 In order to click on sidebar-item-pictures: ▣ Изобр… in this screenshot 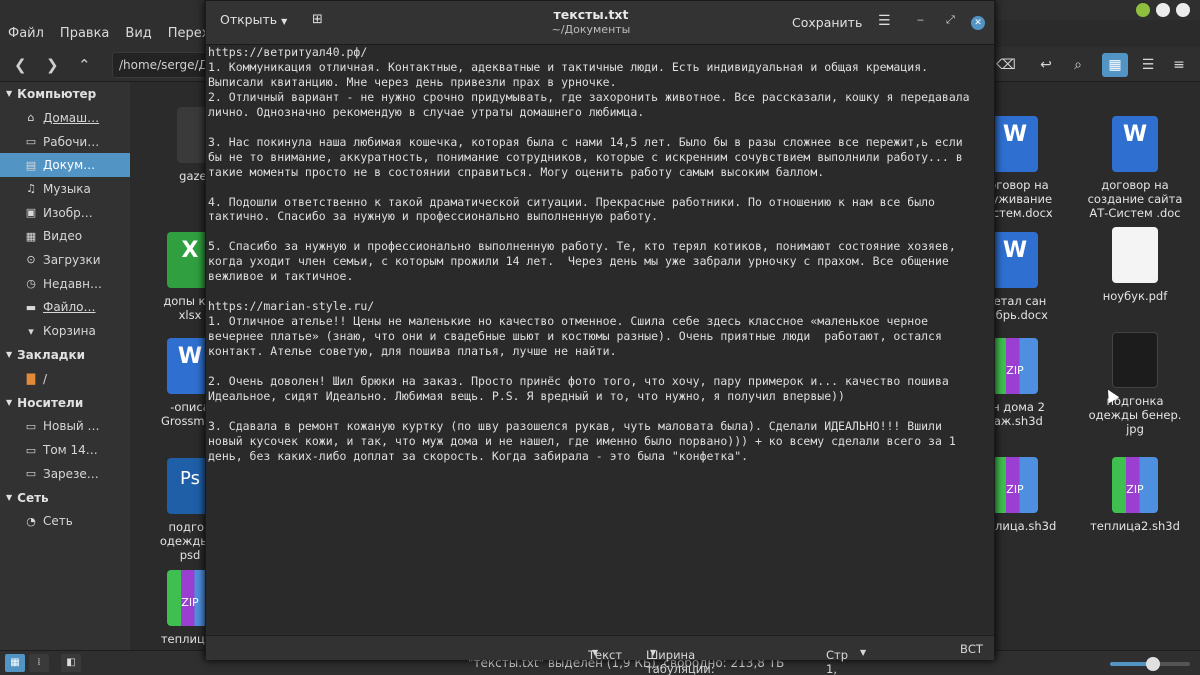, I will do `click(65, 213)`.